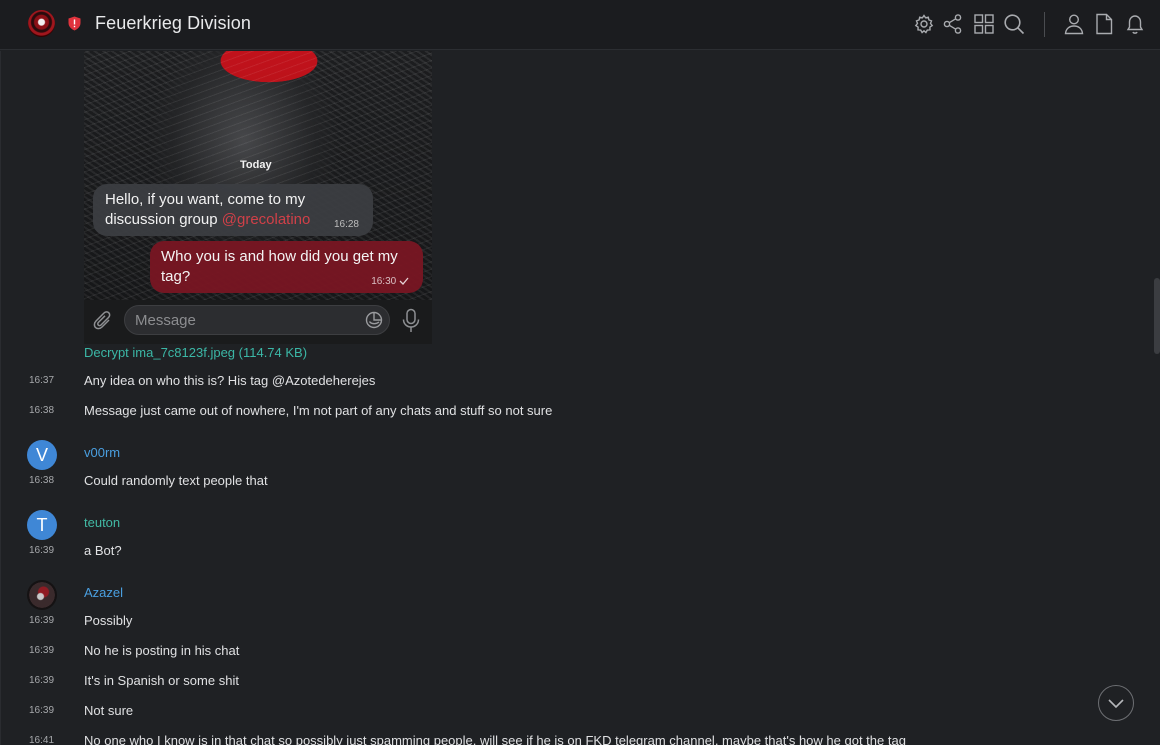 This screenshot has height=745, width=1160. What do you see at coordinates (42, 380) in the screenshot?
I see `message-time: 16:37` at bounding box center [42, 380].